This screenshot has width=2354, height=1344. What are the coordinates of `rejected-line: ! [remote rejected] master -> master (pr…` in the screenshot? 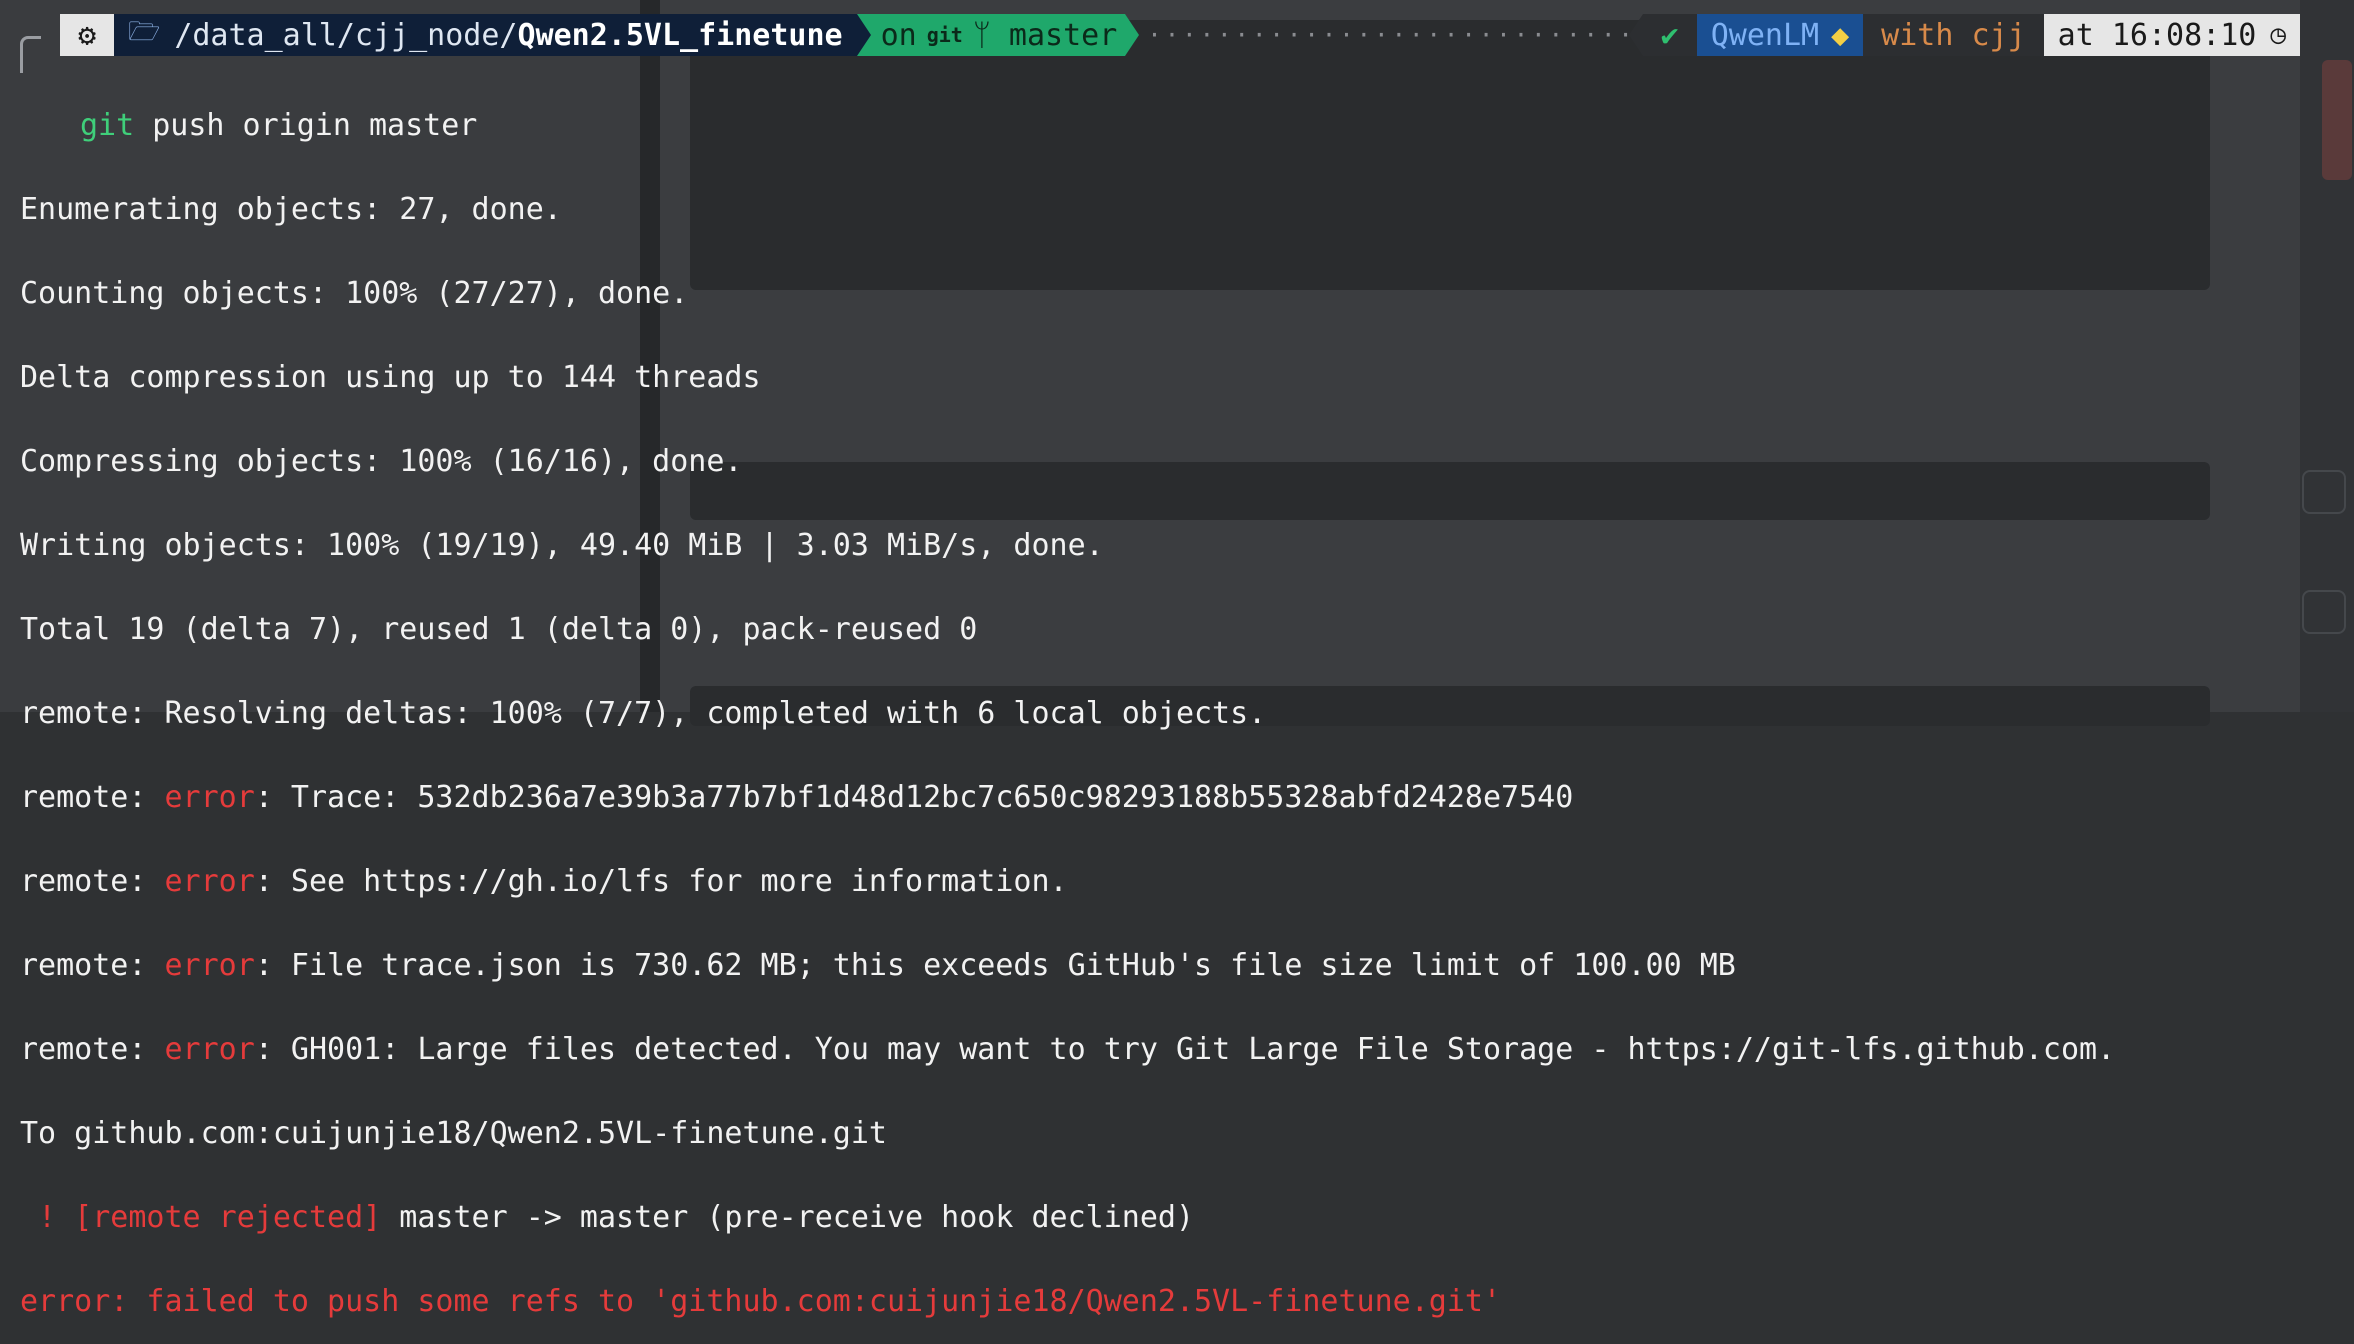 It's located at (1187, 1218).